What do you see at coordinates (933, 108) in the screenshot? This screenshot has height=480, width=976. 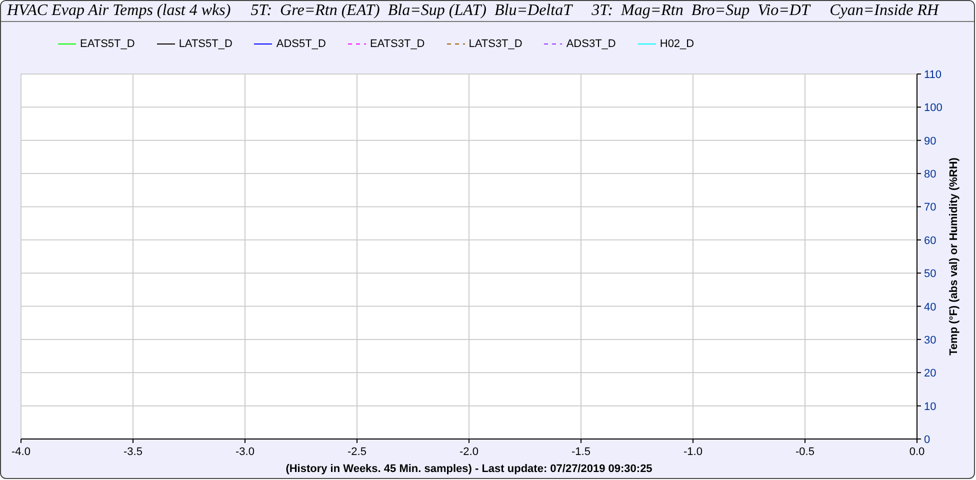 I see `y-axis-label: 100` at bounding box center [933, 108].